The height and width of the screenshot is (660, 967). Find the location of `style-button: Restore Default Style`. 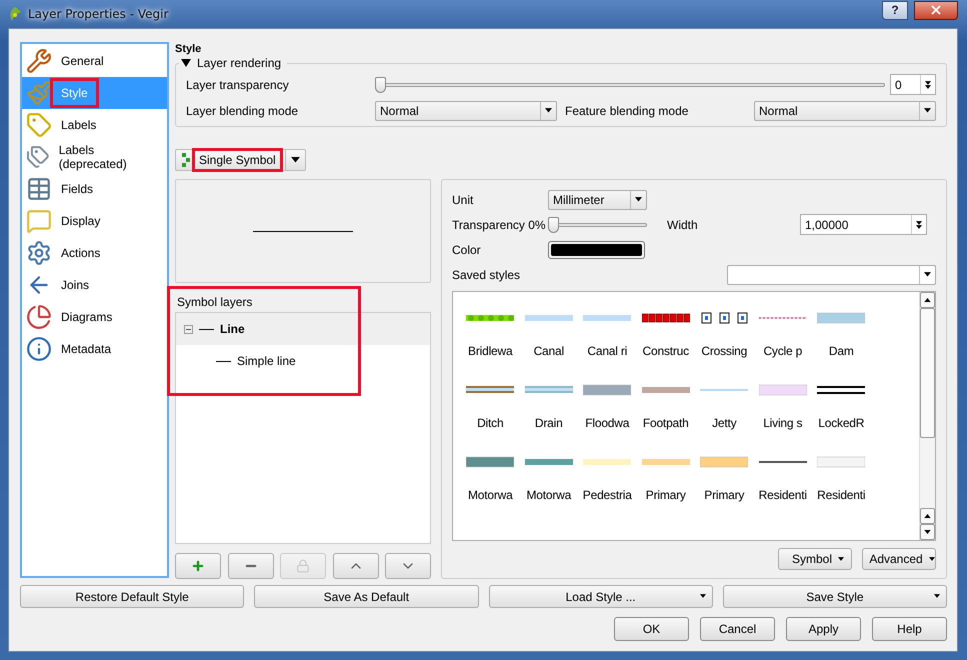

style-button: Restore Default Style is located at coordinates (132, 596).